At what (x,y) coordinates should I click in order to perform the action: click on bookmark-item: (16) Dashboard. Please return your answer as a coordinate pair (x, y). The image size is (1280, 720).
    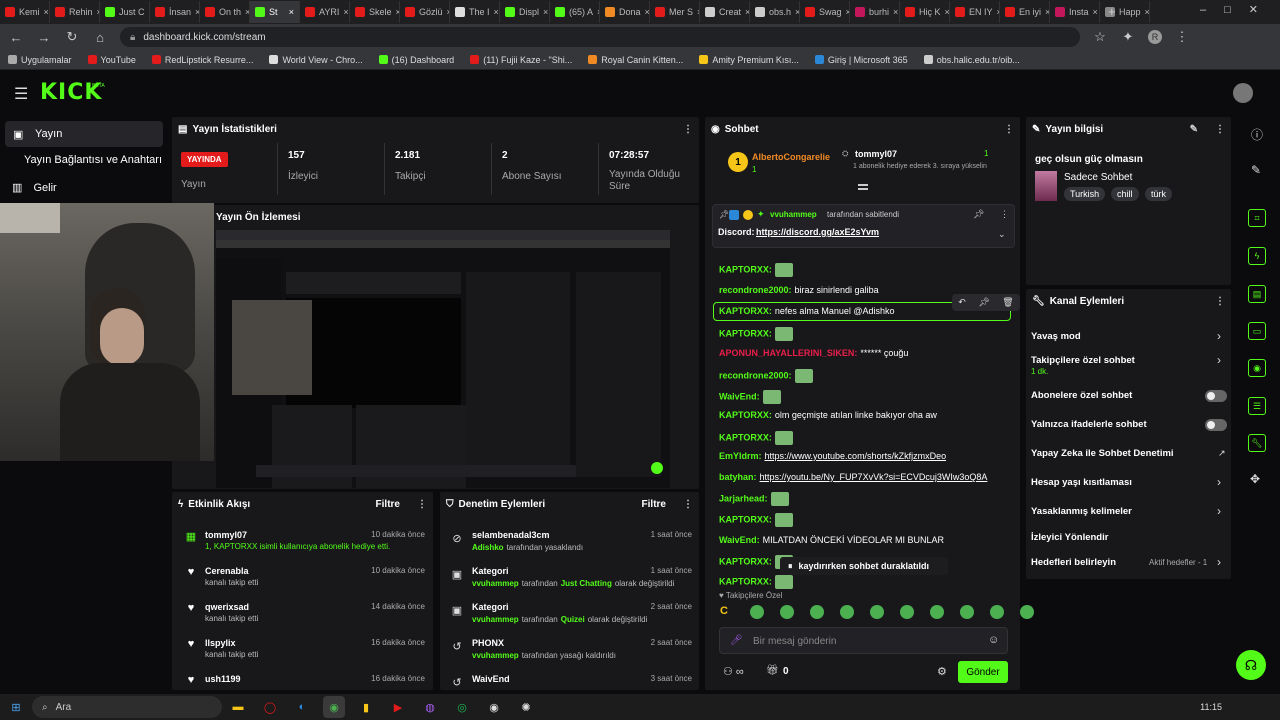
    Looking at the image, I should click on (416, 60).